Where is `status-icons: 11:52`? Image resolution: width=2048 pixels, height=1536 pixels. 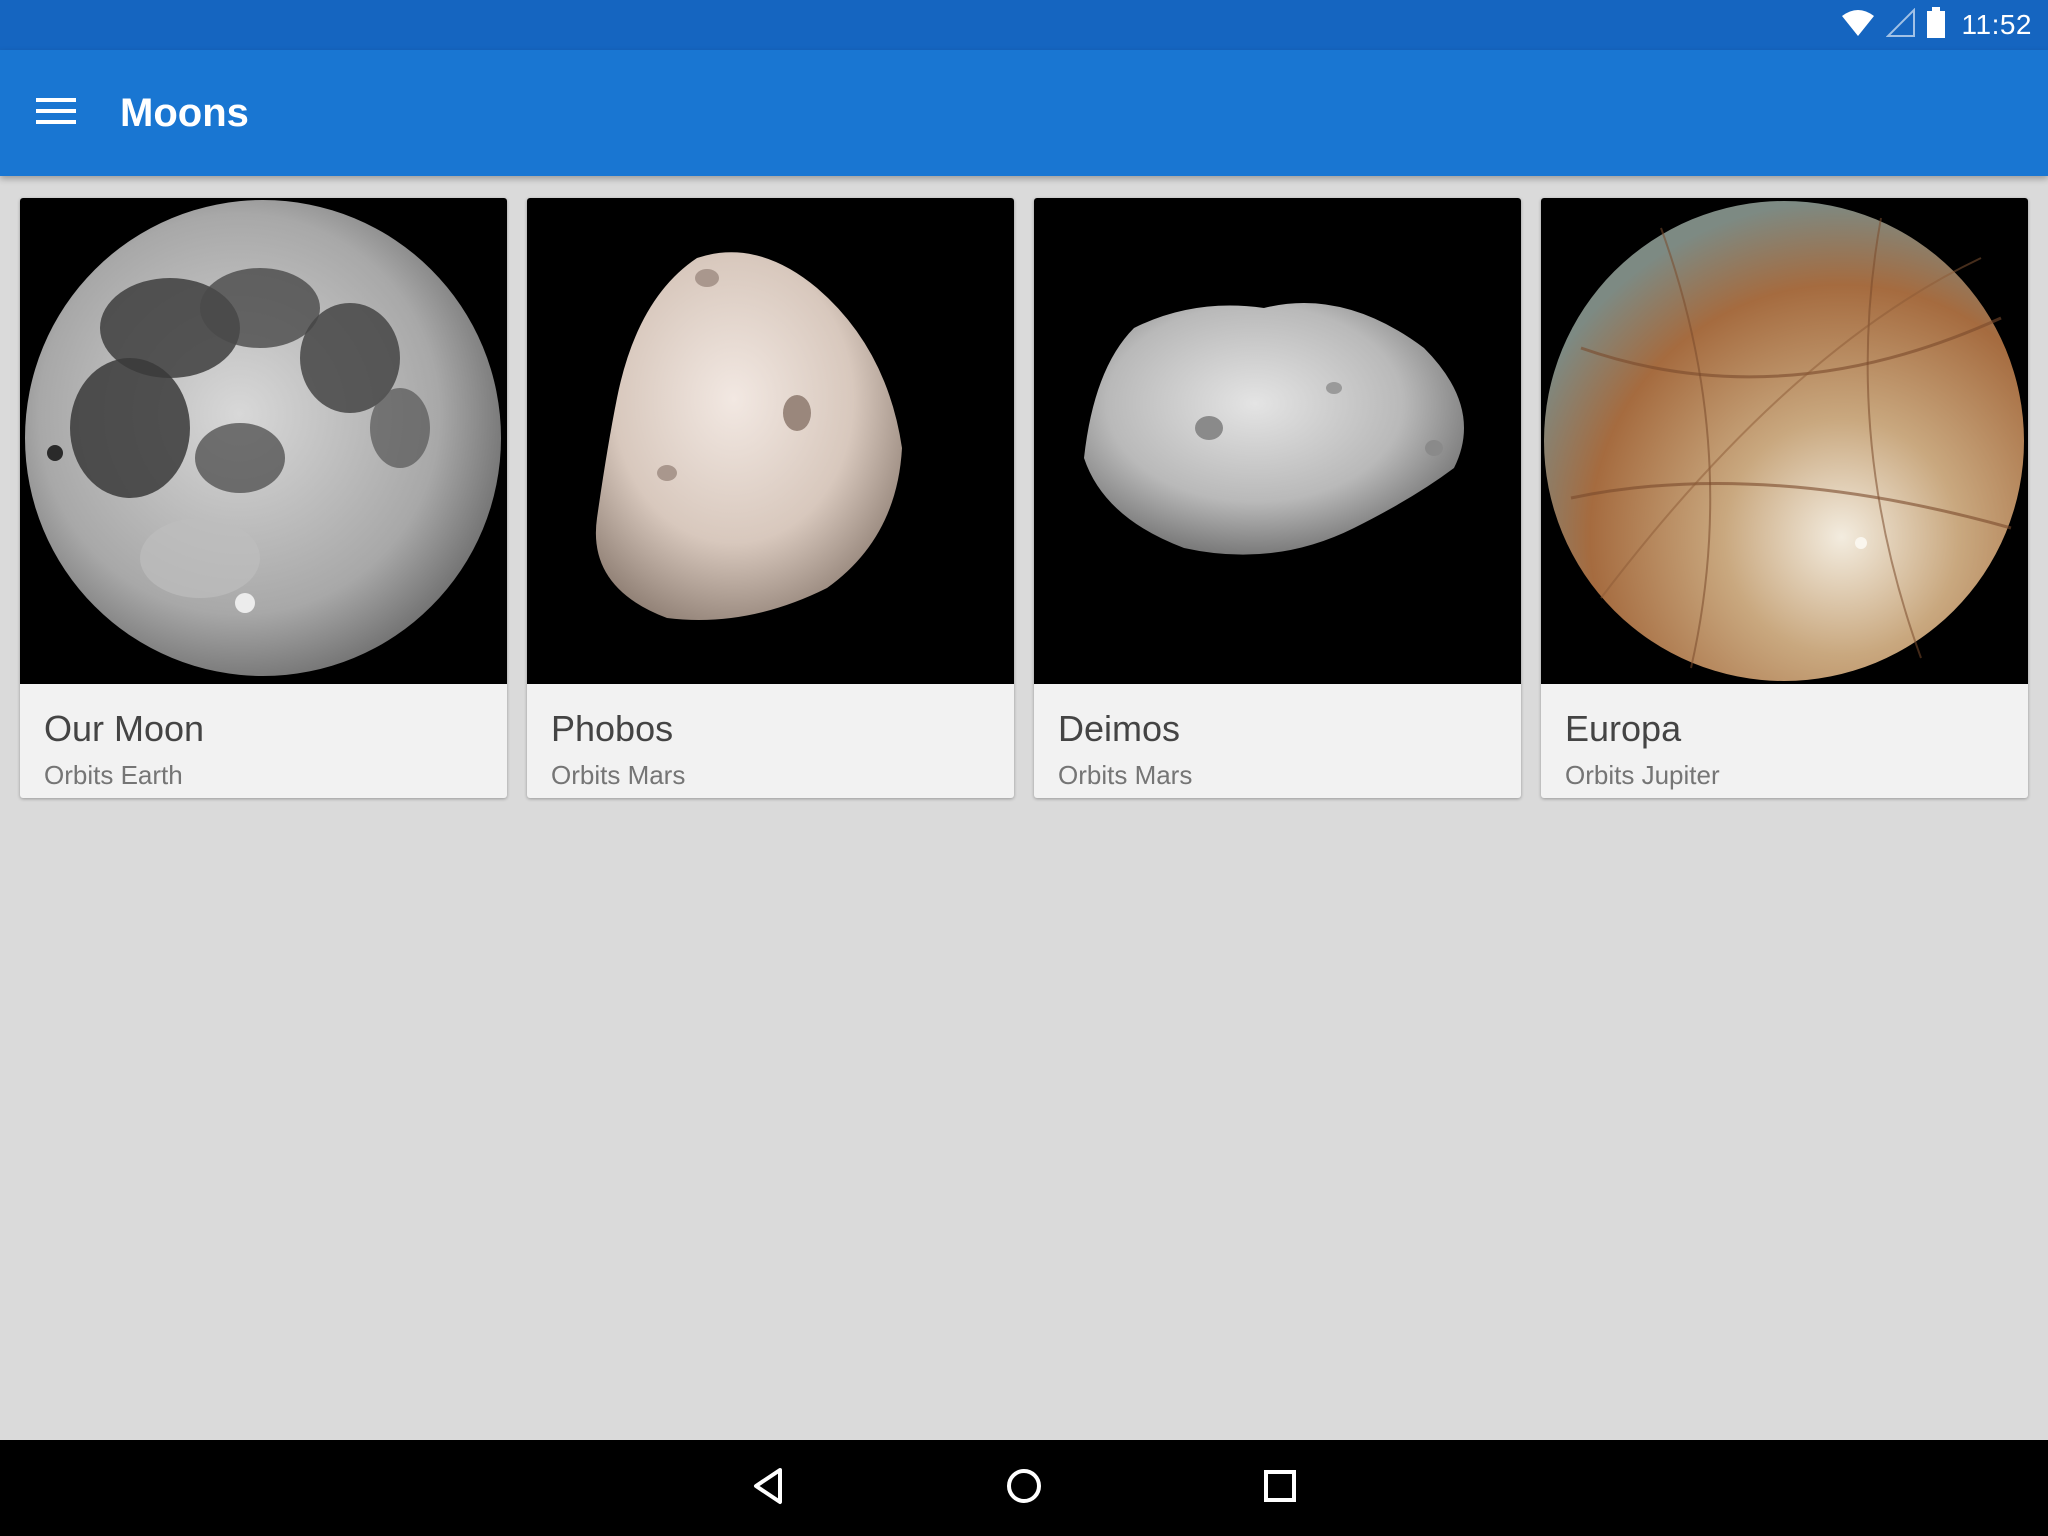 status-icons: 11:52 is located at coordinates (1936, 25).